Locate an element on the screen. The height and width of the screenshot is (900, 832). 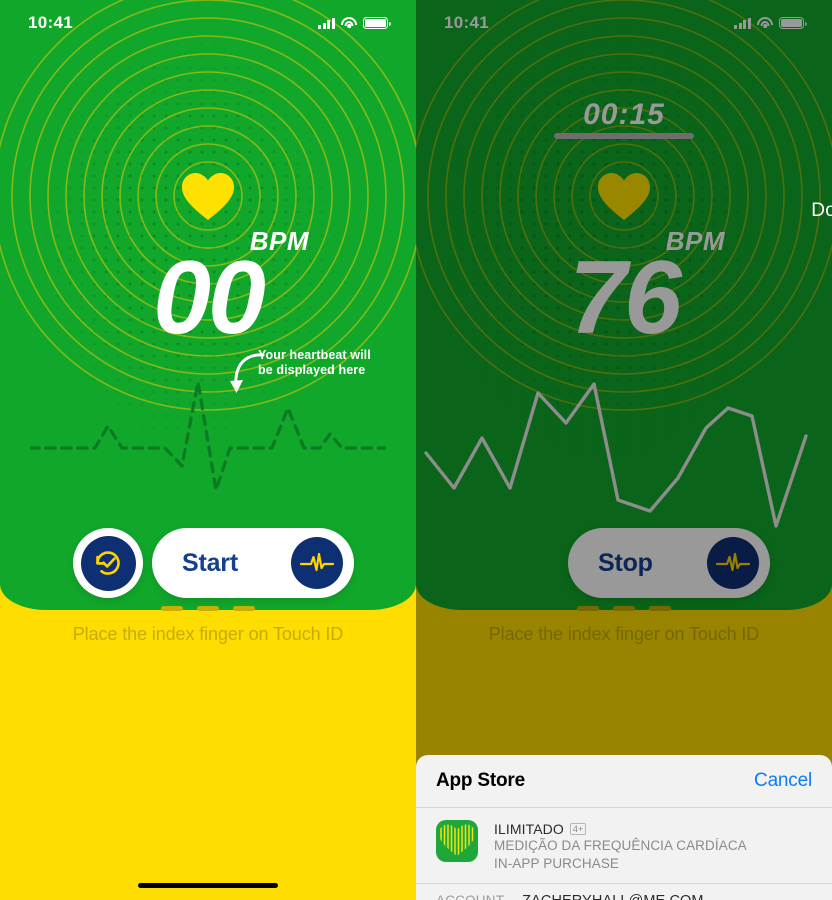
history-check-icon is located at coordinates (108, 563).